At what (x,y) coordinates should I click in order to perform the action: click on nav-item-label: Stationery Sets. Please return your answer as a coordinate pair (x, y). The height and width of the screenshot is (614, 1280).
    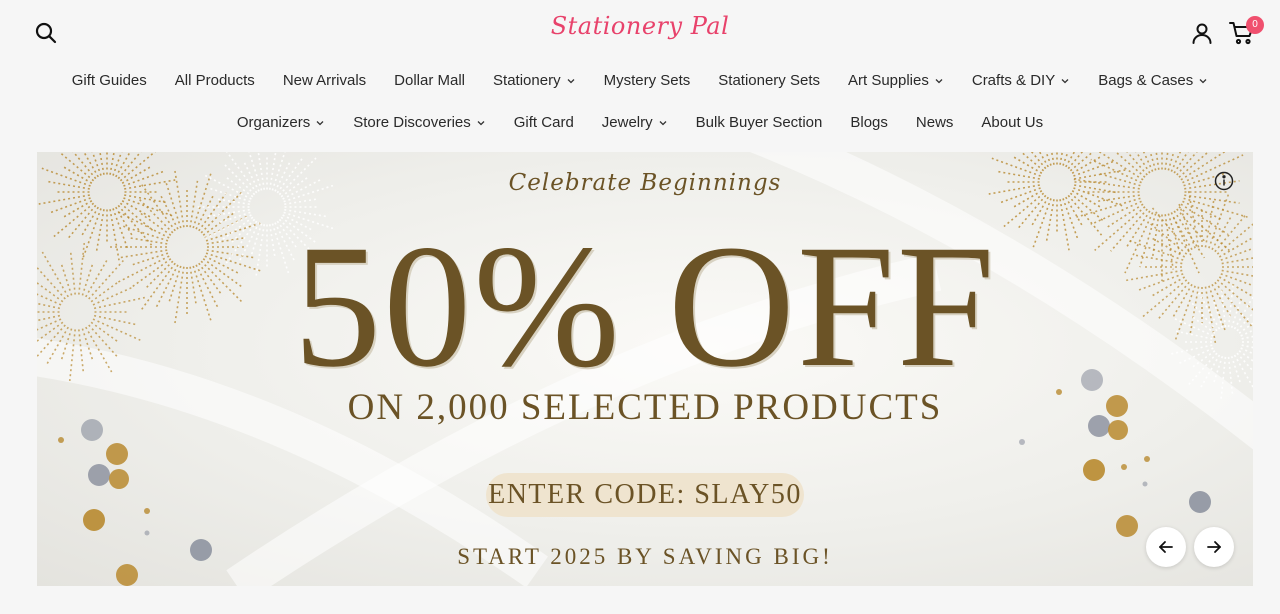
    Looking at the image, I should click on (769, 80).